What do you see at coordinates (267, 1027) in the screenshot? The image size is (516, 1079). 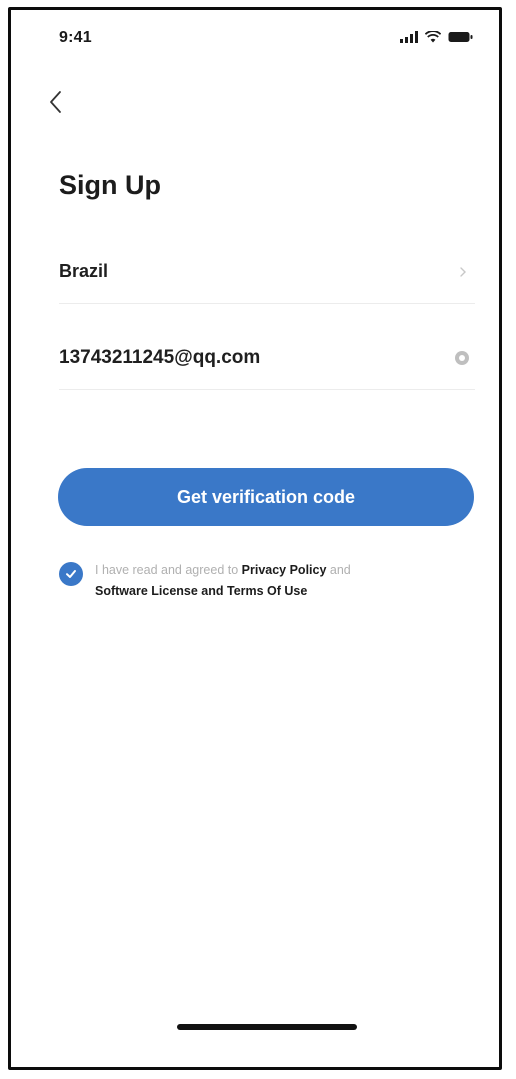 I see `home-indicator` at bounding box center [267, 1027].